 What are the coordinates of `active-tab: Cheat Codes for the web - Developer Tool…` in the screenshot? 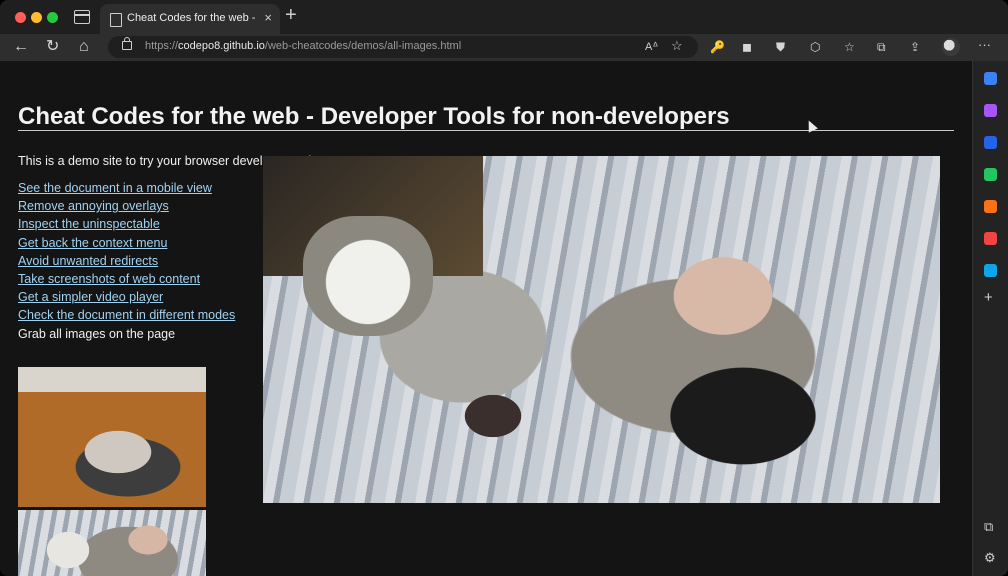 It's located at (190, 19).